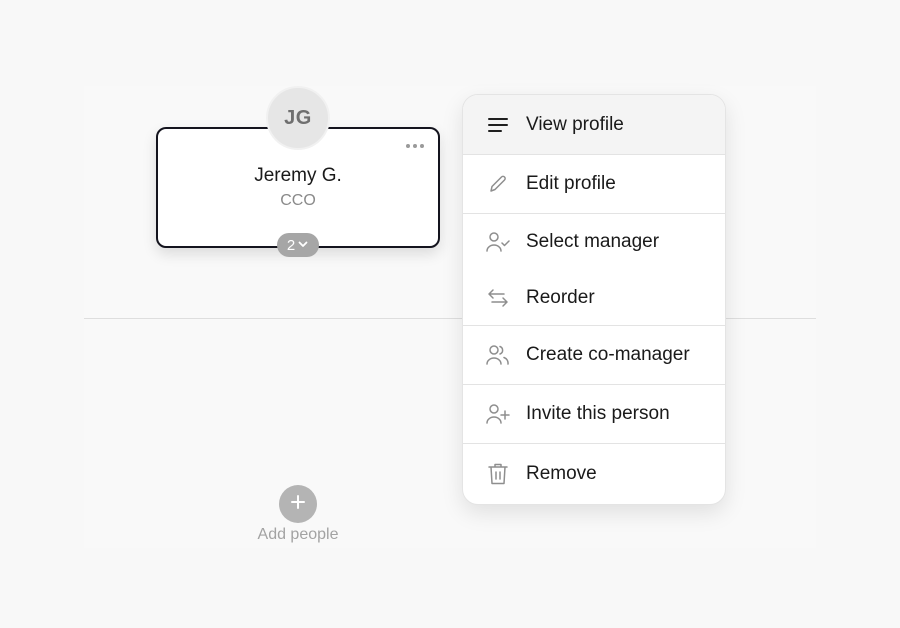 The width and height of the screenshot is (900, 628). I want to click on pencil-icon, so click(498, 184).